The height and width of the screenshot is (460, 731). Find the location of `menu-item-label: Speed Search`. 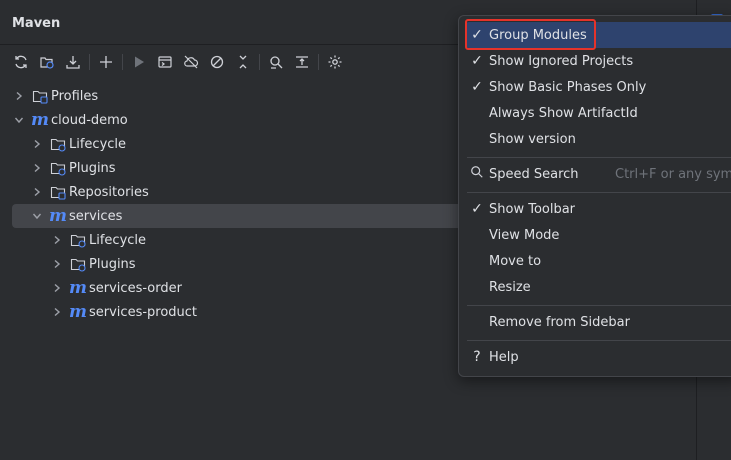

menu-item-label: Speed Search is located at coordinates (534, 174).